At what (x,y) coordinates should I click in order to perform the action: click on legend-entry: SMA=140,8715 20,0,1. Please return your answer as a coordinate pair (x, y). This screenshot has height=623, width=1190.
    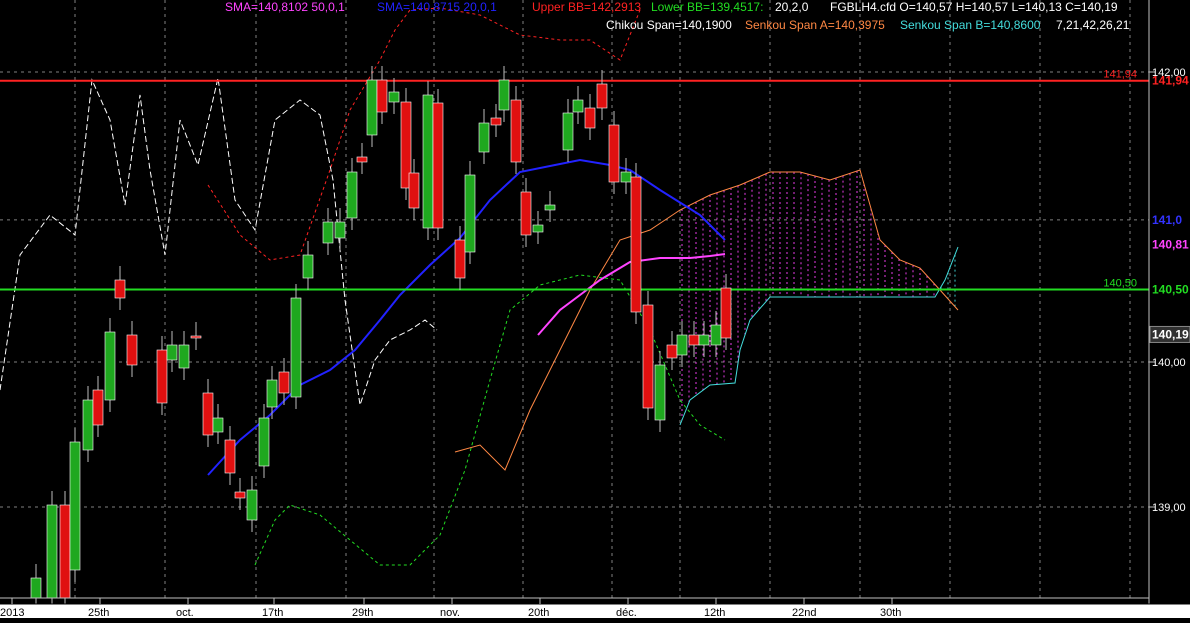
    Looking at the image, I should click on (437, 7).